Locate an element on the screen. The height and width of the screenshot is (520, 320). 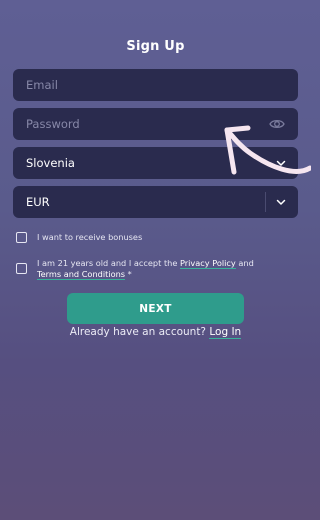
currency-select: EUR is located at coordinates (155, 202).